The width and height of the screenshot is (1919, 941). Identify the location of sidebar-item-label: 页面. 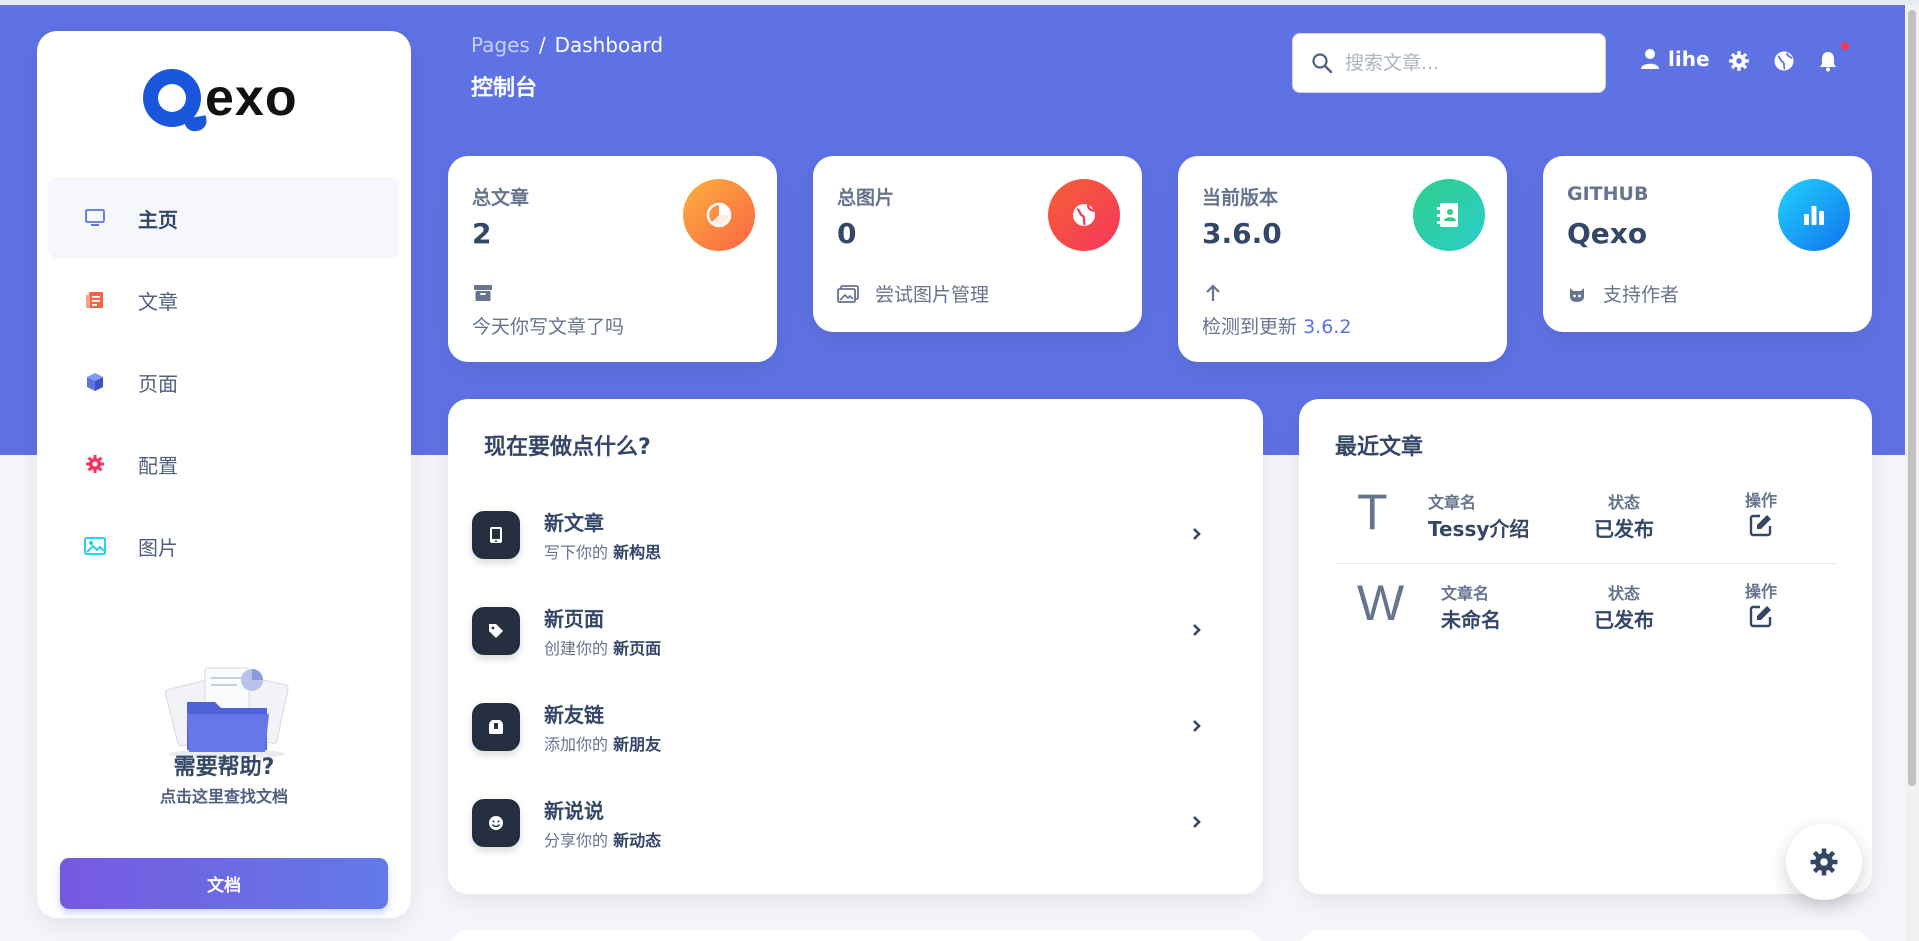
(158, 383).